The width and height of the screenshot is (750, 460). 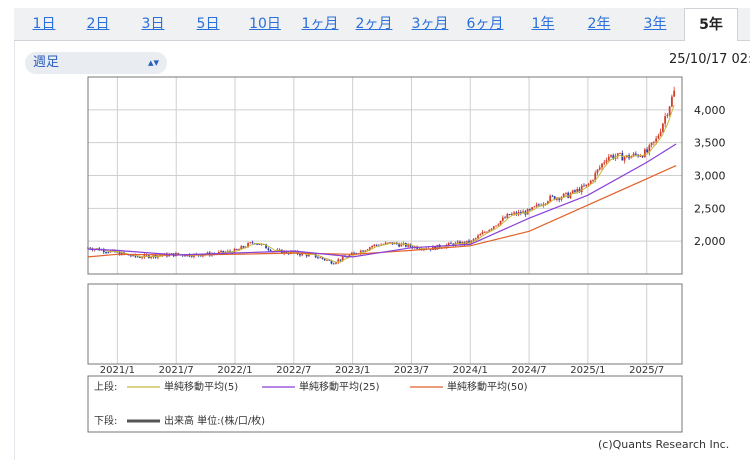 What do you see at coordinates (382, 324) in the screenshot?
I see `volume-grid` at bounding box center [382, 324].